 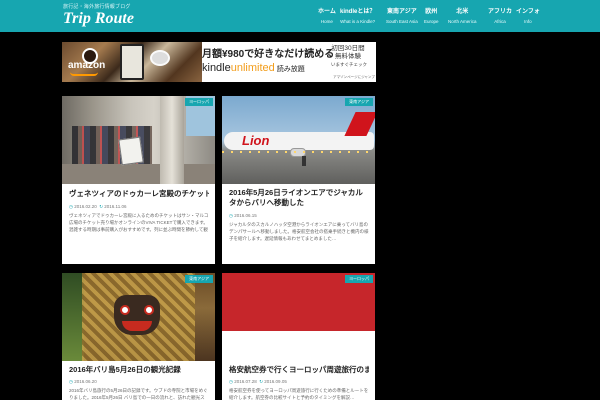 What do you see at coordinates (528, 12) in the screenshot?
I see `nav-item-label: インフォ` at bounding box center [528, 12].